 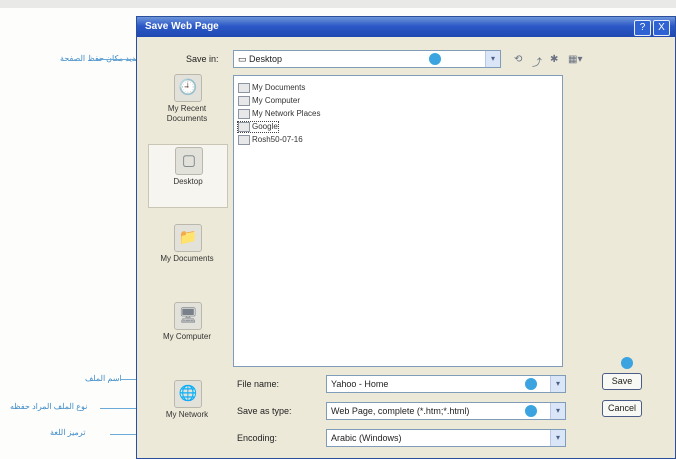 I want to click on encoding-label: Encoding:, so click(x=257, y=438).